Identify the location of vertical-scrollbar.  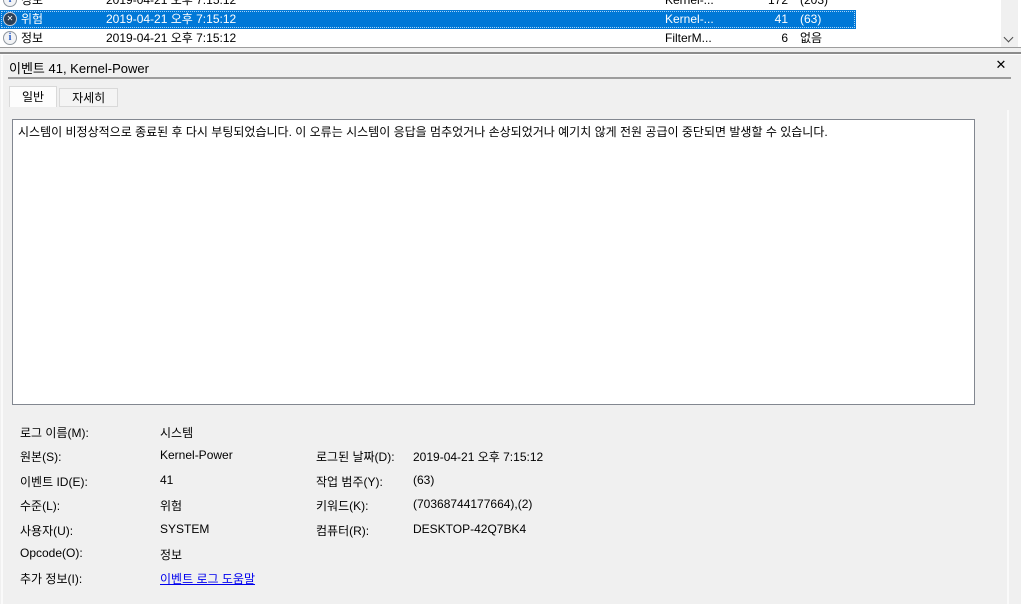
(1009, 23).